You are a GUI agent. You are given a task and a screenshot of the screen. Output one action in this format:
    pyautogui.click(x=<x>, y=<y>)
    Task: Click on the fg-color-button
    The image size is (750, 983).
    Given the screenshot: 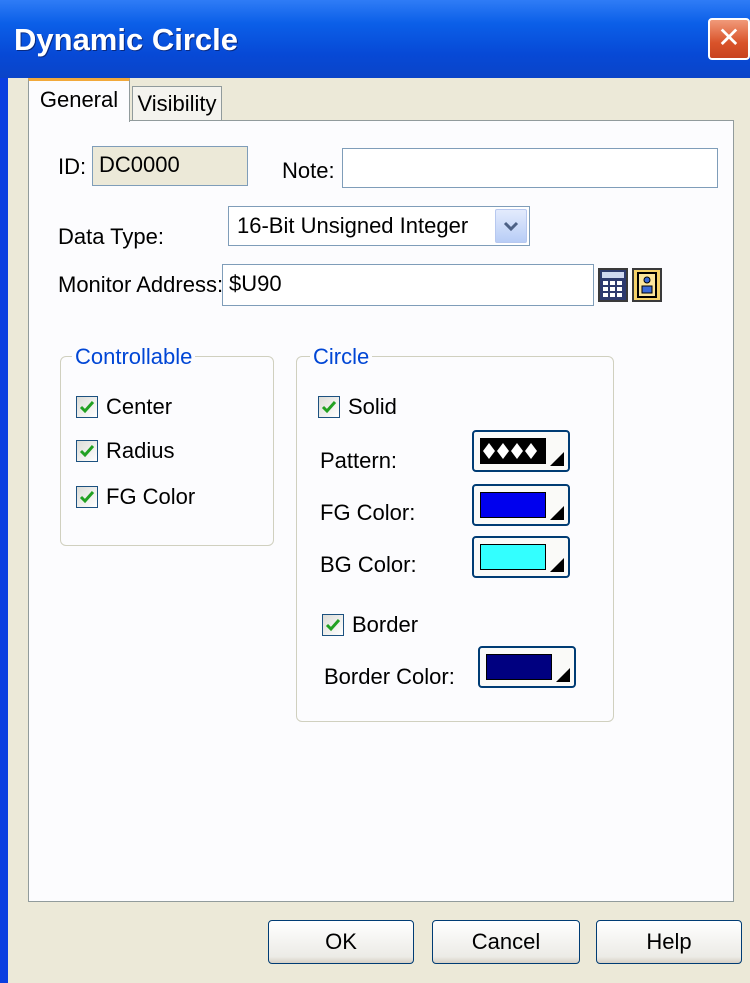 What is the action you would take?
    pyautogui.click(x=521, y=505)
    